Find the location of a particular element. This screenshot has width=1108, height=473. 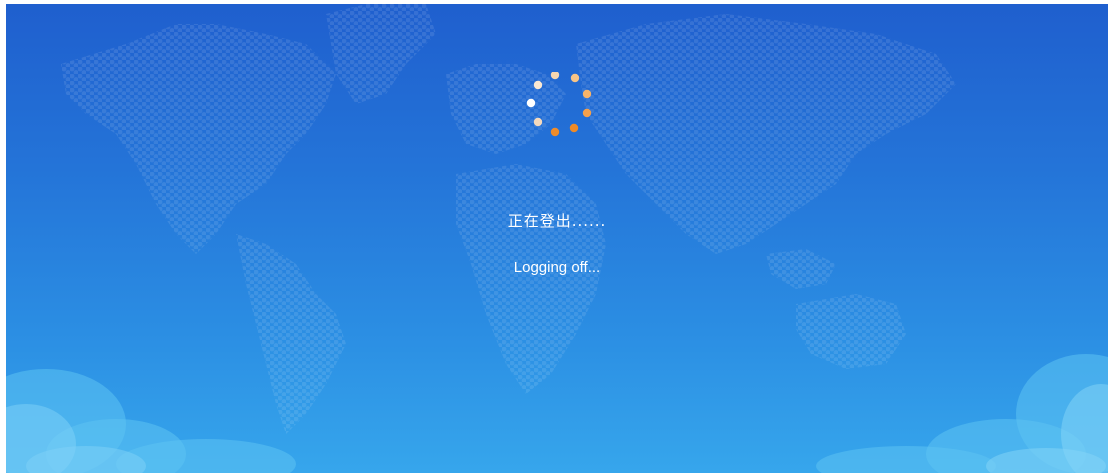

loading-spinner-icon is located at coordinates (559, 104).